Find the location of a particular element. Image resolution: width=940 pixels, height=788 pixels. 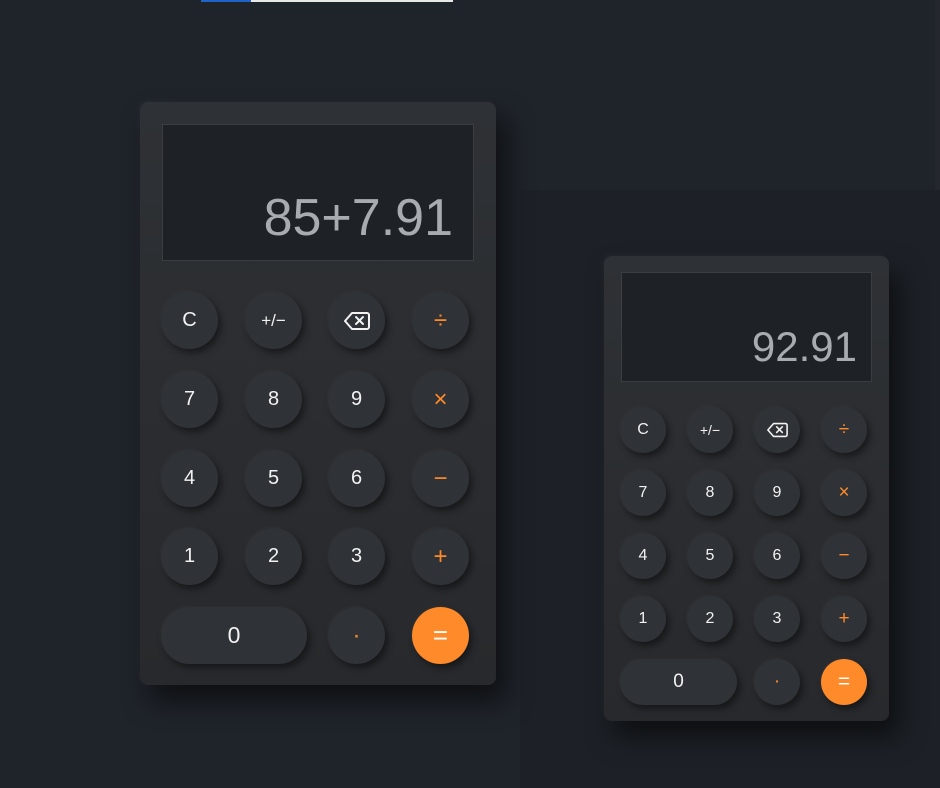

calculator-display: 85+7.91 is located at coordinates (318, 192).